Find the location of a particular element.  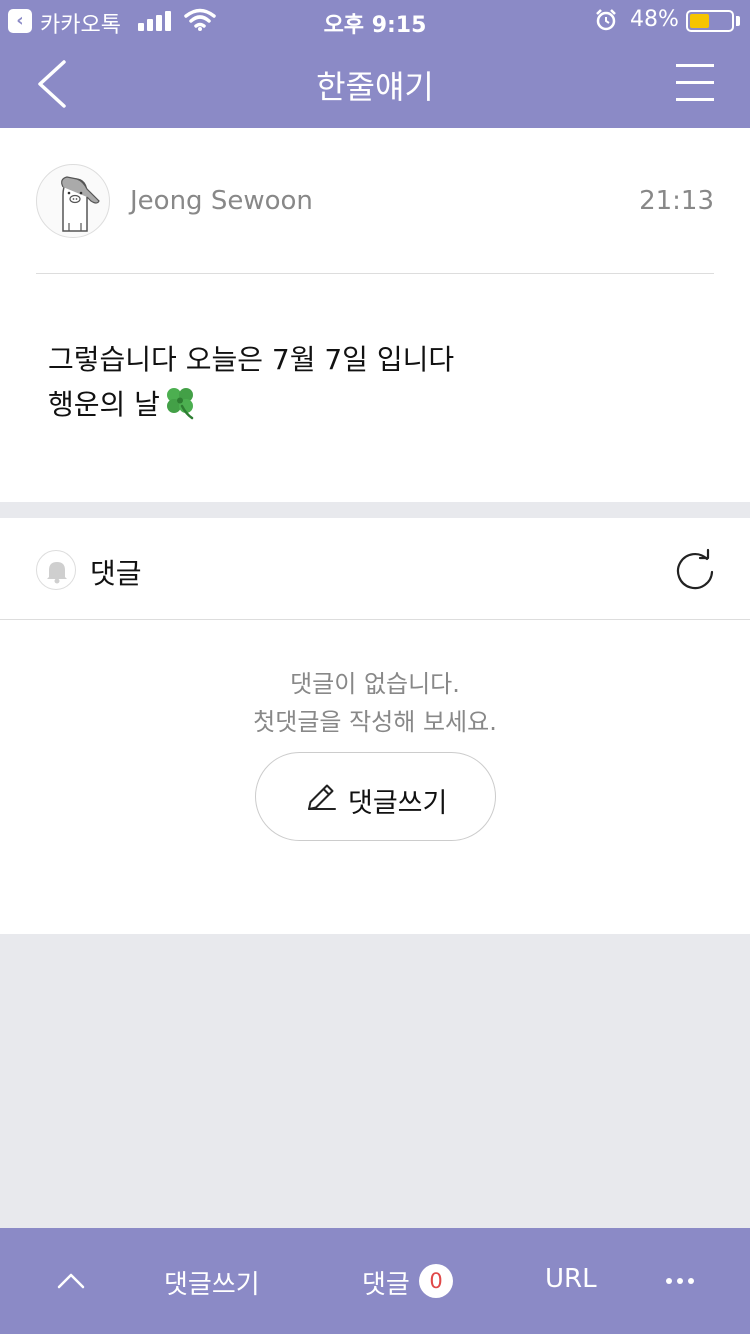

avatar is located at coordinates (73, 201).